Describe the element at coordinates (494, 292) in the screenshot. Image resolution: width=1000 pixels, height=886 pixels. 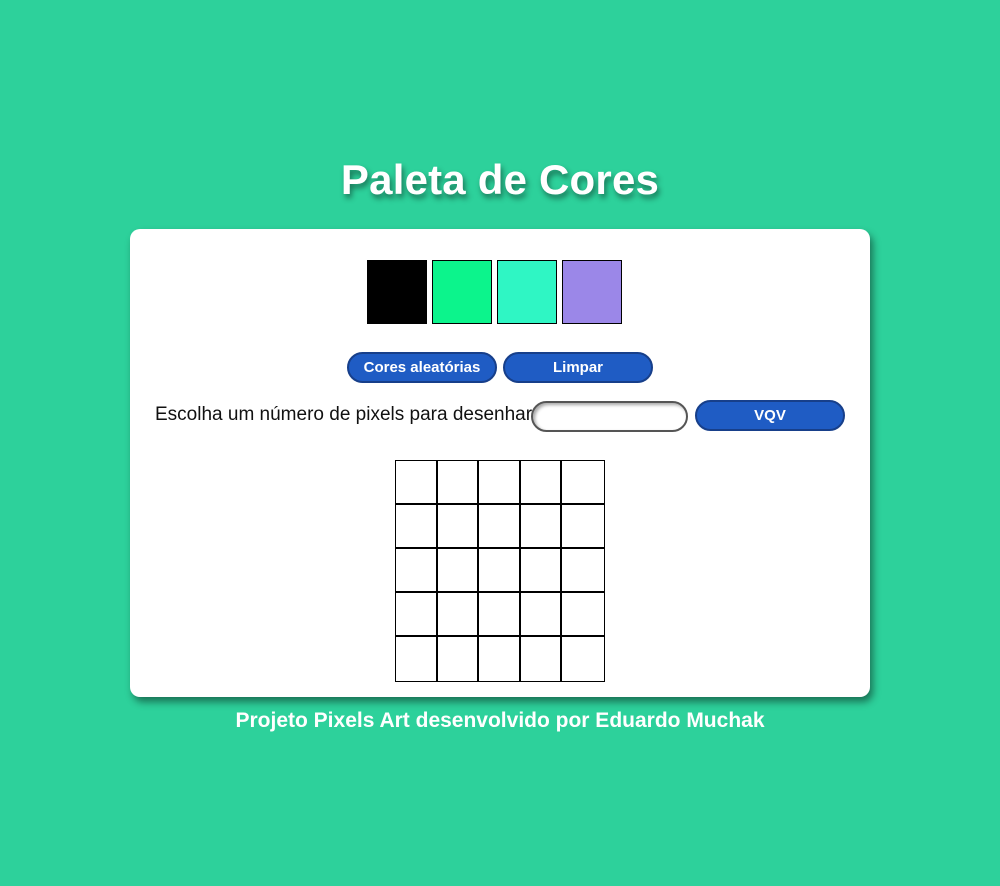
I see `color-palette` at that location.